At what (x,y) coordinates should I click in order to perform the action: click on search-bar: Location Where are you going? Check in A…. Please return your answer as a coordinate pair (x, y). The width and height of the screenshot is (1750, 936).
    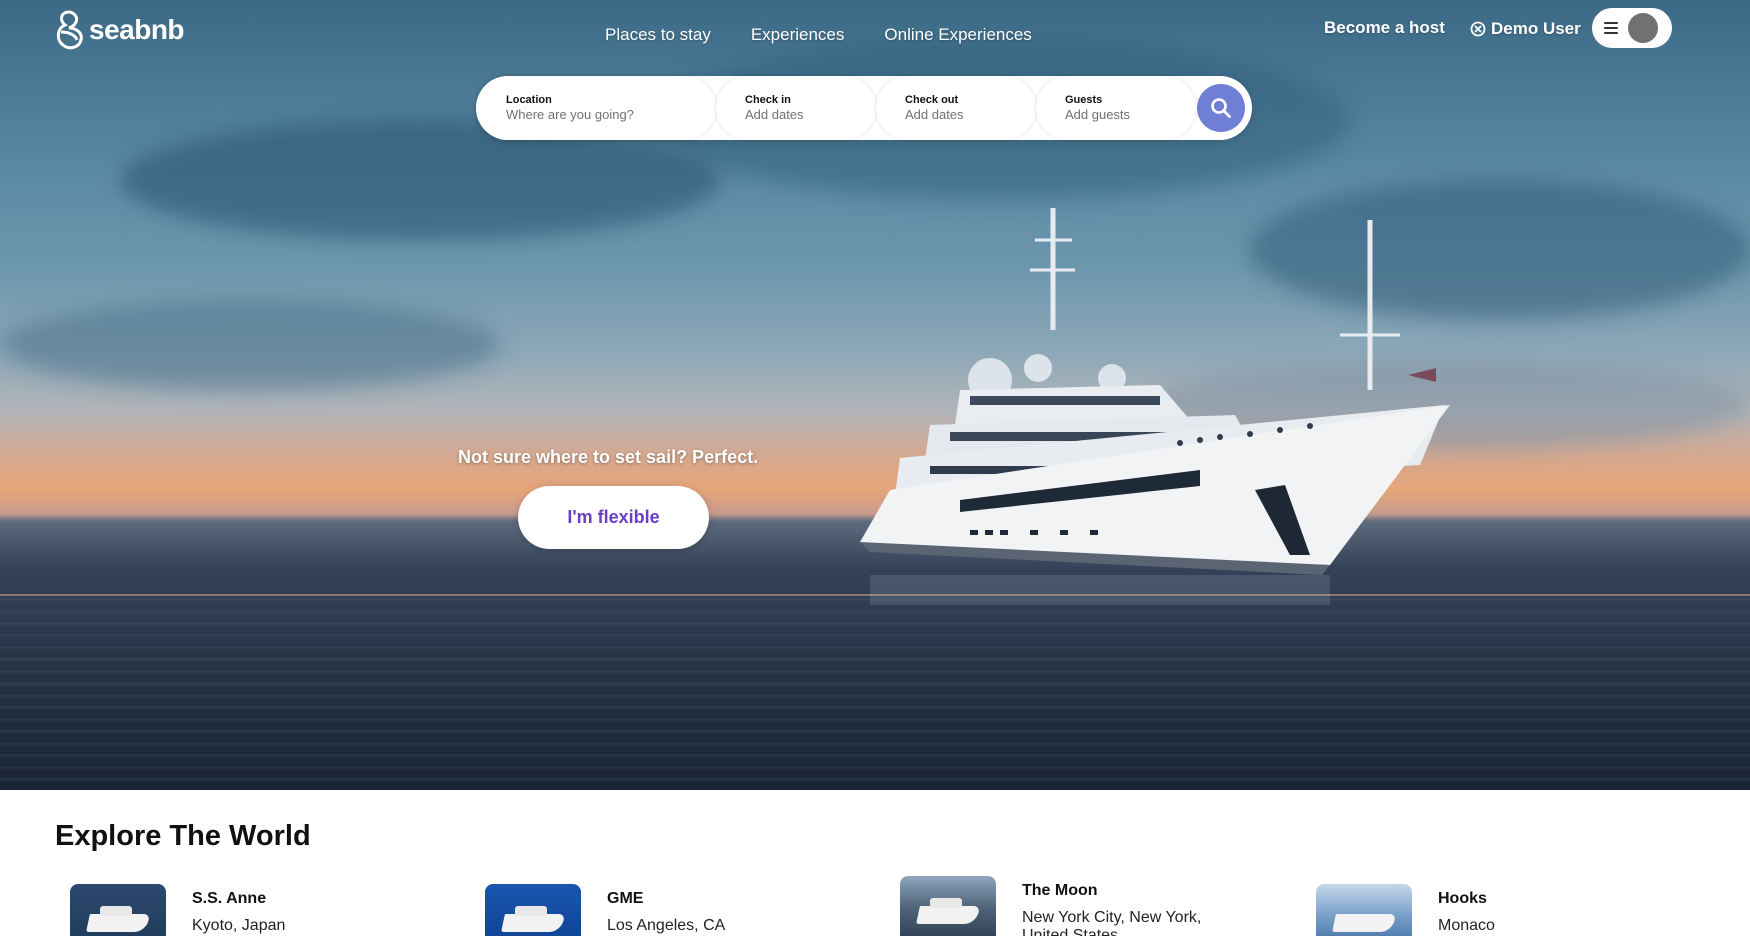
    Looking at the image, I should click on (864, 108).